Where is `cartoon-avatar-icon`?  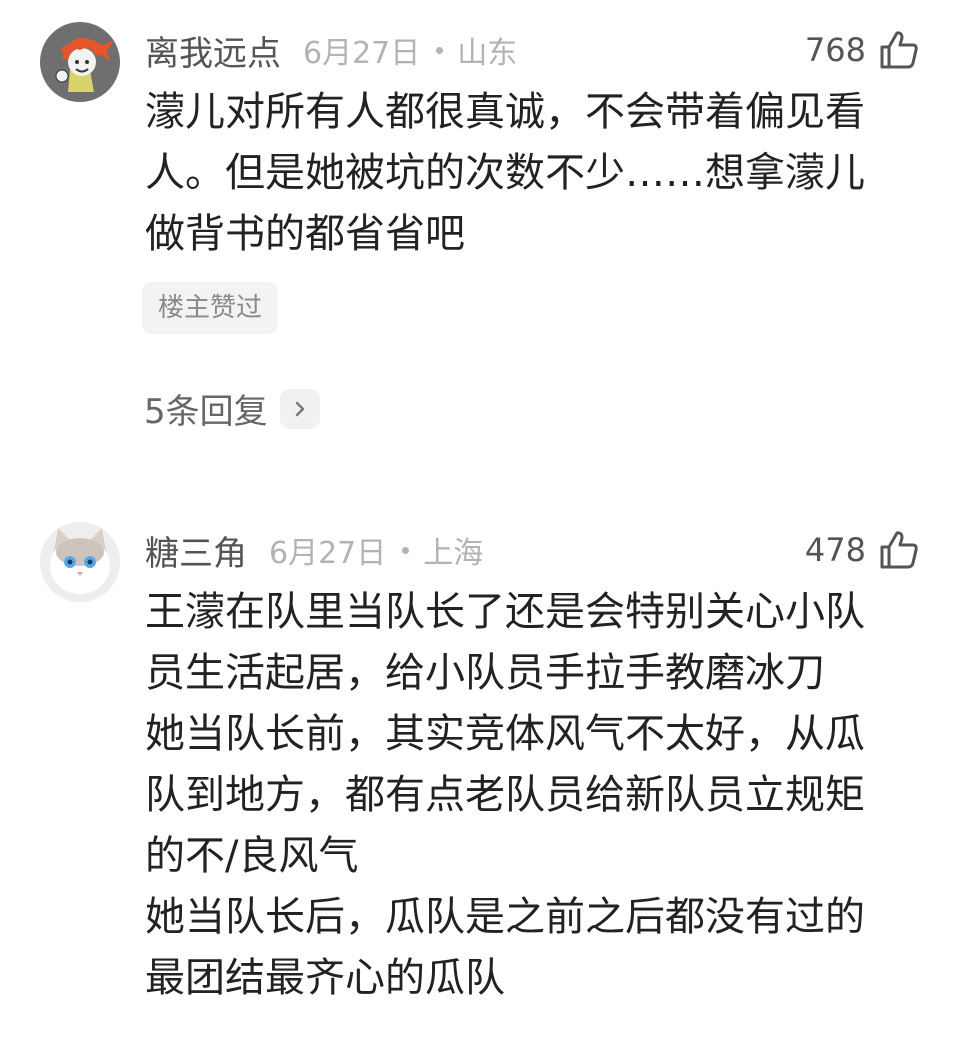
cartoon-avatar-icon is located at coordinates (80, 62).